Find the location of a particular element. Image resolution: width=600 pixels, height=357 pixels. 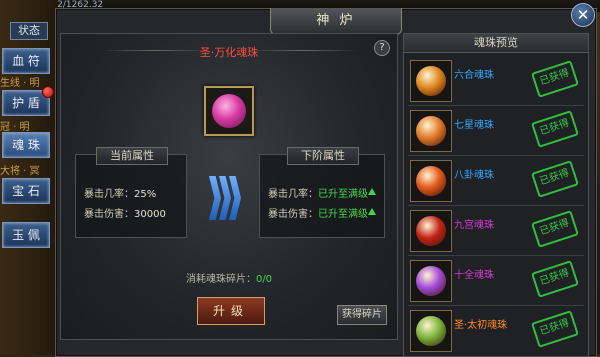

next-attributes: 下阶属性 暴击几率：已升至满级 暴击伤害：已升至满级 is located at coordinates (322, 192).